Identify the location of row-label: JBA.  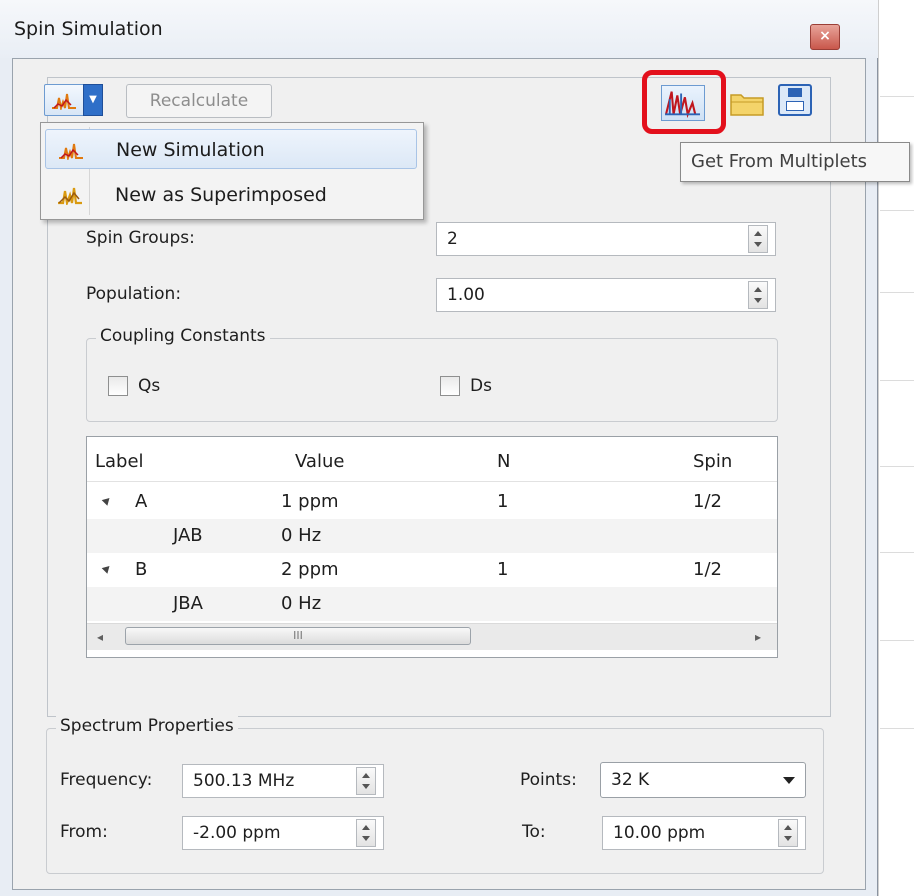
(188, 603).